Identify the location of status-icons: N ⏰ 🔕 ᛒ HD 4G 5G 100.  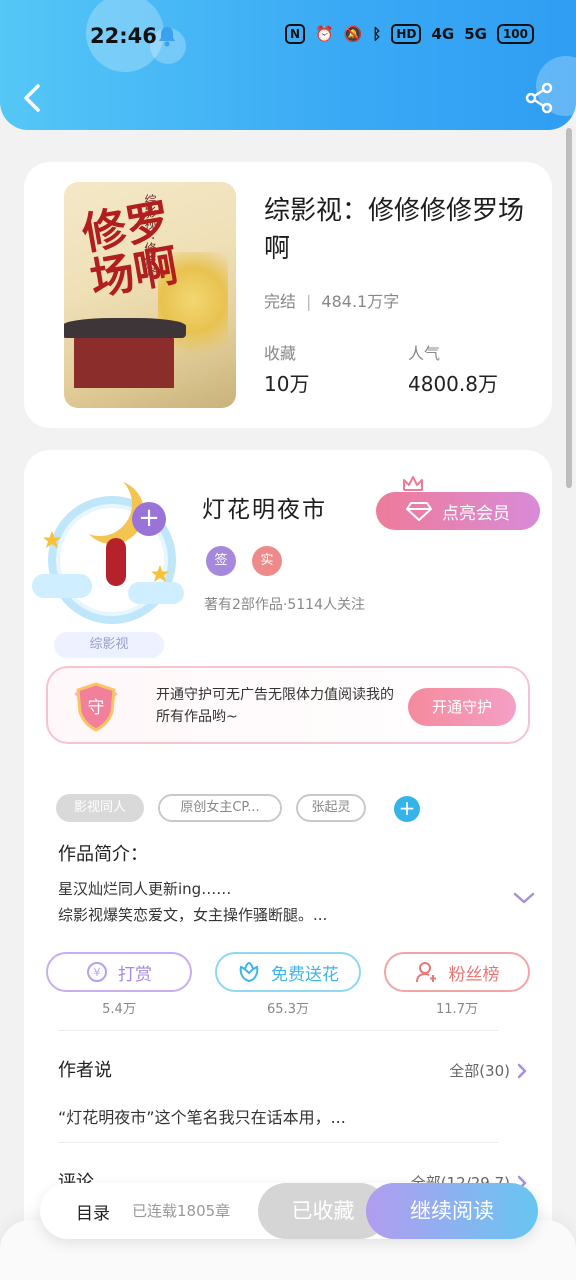
(409, 34).